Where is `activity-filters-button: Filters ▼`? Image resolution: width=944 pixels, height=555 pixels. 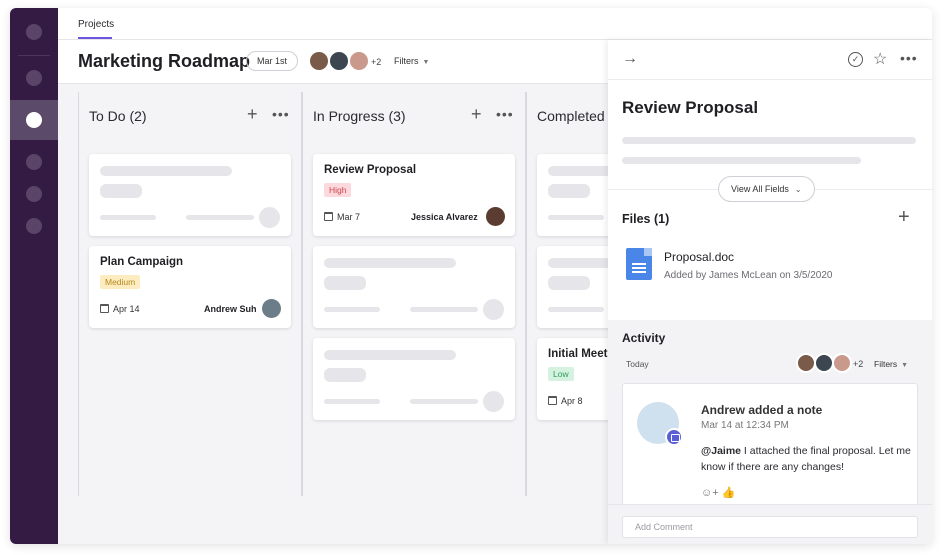
activity-filters-button: Filters ▼ is located at coordinates (891, 364).